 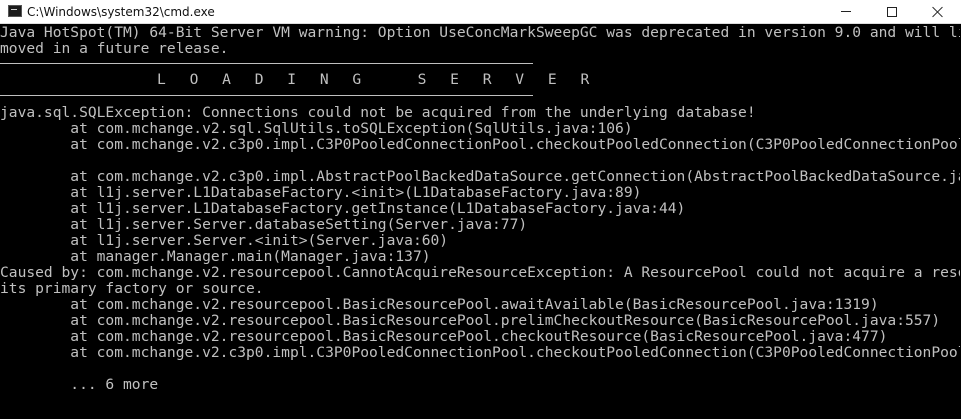 What do you see at coordinates (266, 95) in the screenshot?
I see `divider-bottom` at bounding box center [266, 95].